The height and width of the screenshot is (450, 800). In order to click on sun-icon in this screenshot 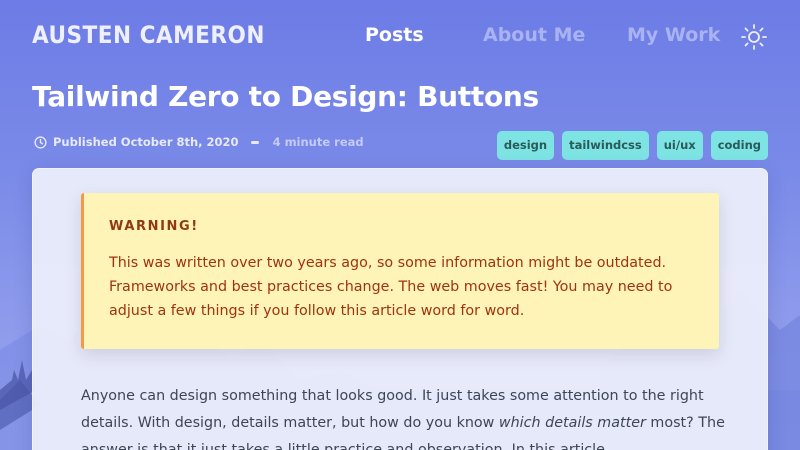, I will do `click(754, 37)`.